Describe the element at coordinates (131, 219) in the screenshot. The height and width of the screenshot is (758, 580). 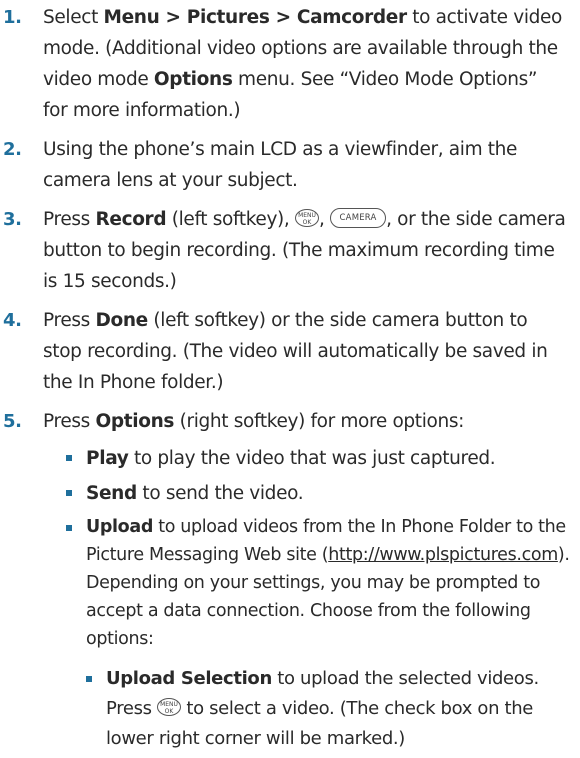
I see `record-label: Record` at that location.